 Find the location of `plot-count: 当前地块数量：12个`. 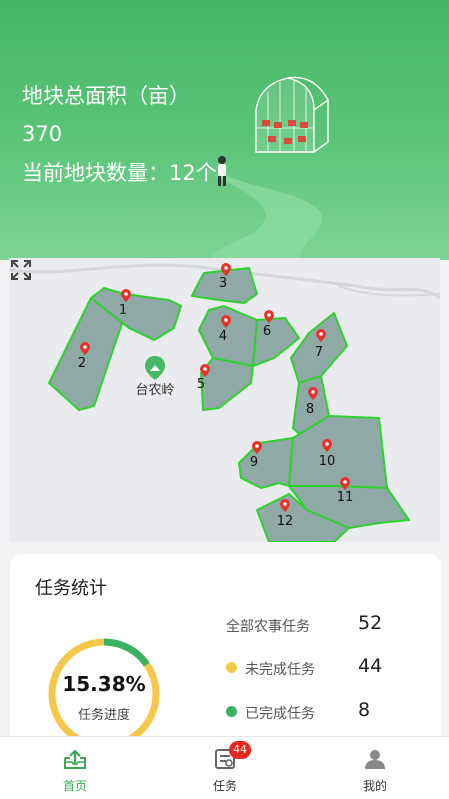

plot-count: 当前地块数量：12个 is located at coordinates (119, 173).